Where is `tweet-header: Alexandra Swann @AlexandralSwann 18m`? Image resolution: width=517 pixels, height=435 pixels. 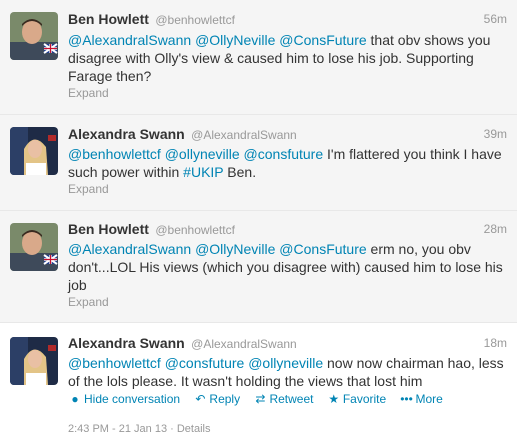 tweet-header: Alexandra Swann @AlexandralSwann 18m is located at coordinates (287, 344).